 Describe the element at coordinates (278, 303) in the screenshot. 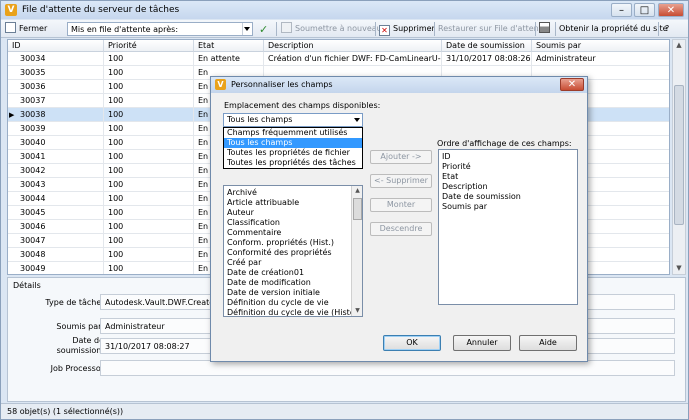

I see `available-field-item: Définition du cycle de vie` at that location.